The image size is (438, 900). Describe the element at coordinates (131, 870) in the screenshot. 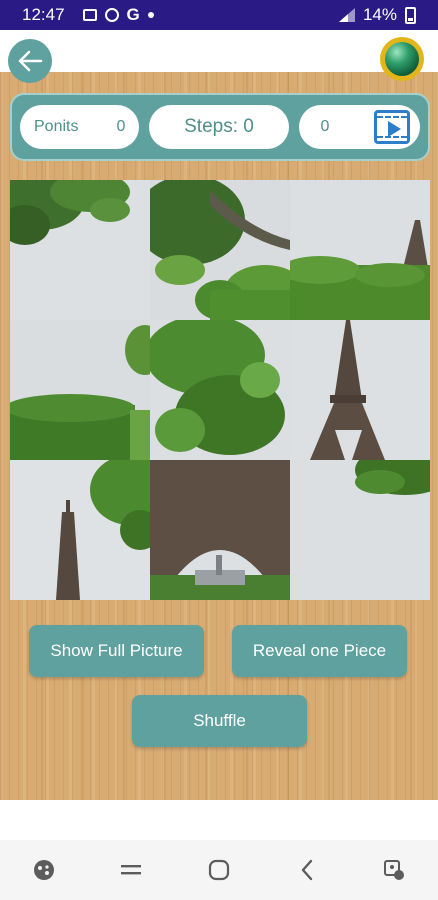

I see `menu-icon` at that location.